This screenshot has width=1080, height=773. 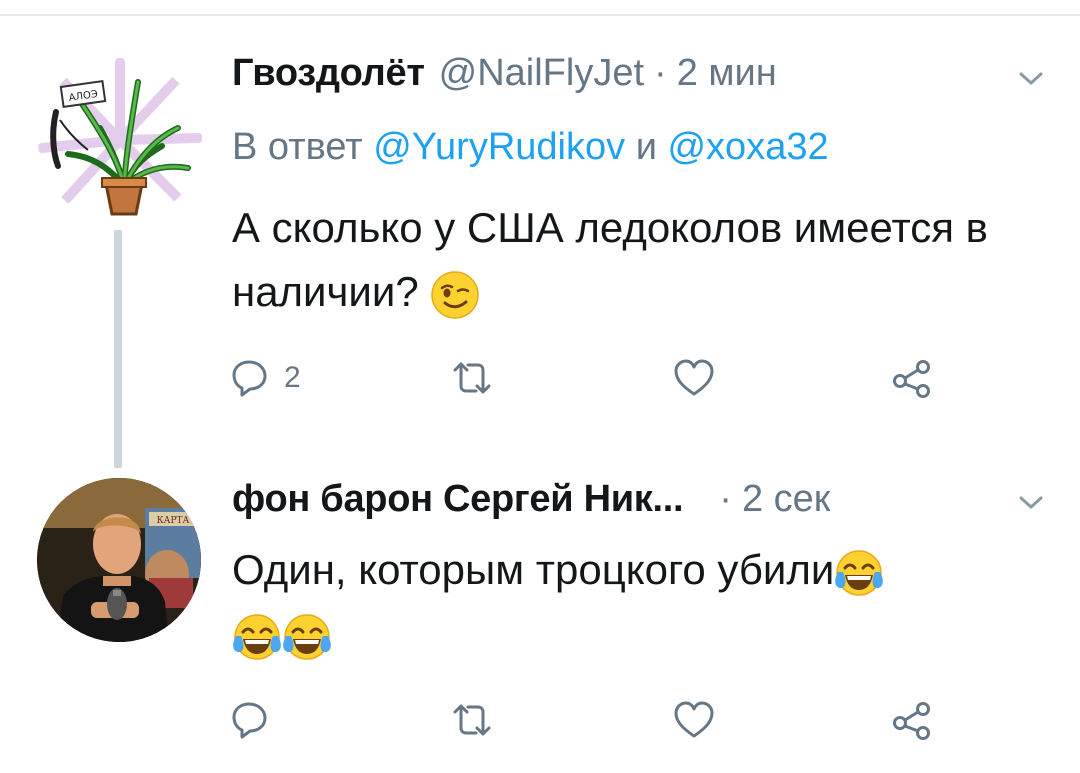 What do you see at coordinates (297, 147) in the screenshot?
I see `reply-to-prefix: В ответ` at bounding box center [297, 147].